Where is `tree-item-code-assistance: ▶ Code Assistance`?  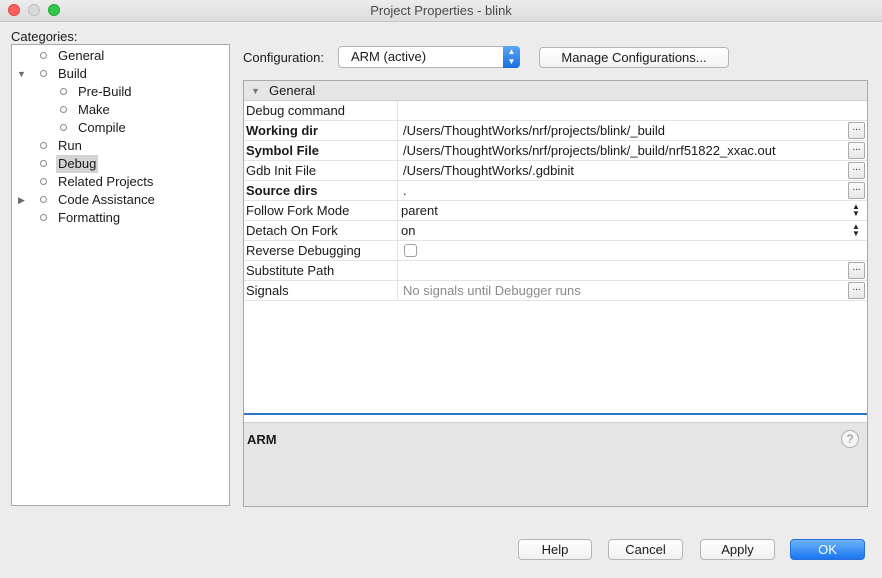
tree-item-code-assistance: ▶ Code Assistance is located at coordinates (120, 200).